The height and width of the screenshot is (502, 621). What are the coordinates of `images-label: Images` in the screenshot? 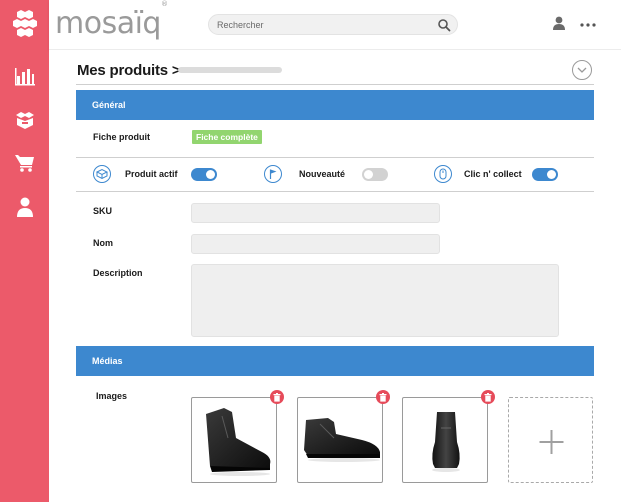 It's located at (112, 396).